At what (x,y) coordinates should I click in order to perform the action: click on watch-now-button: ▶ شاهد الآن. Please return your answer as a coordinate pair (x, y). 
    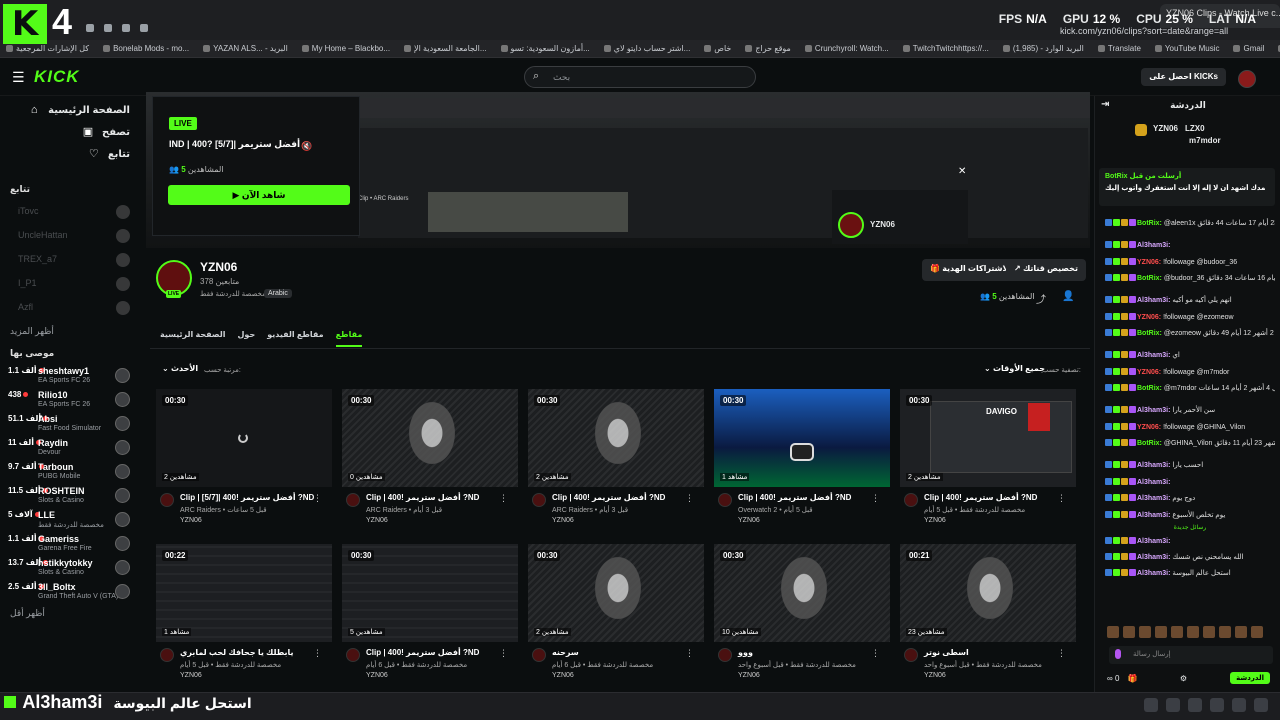
    Looking at the image, I should click on (259, 195).